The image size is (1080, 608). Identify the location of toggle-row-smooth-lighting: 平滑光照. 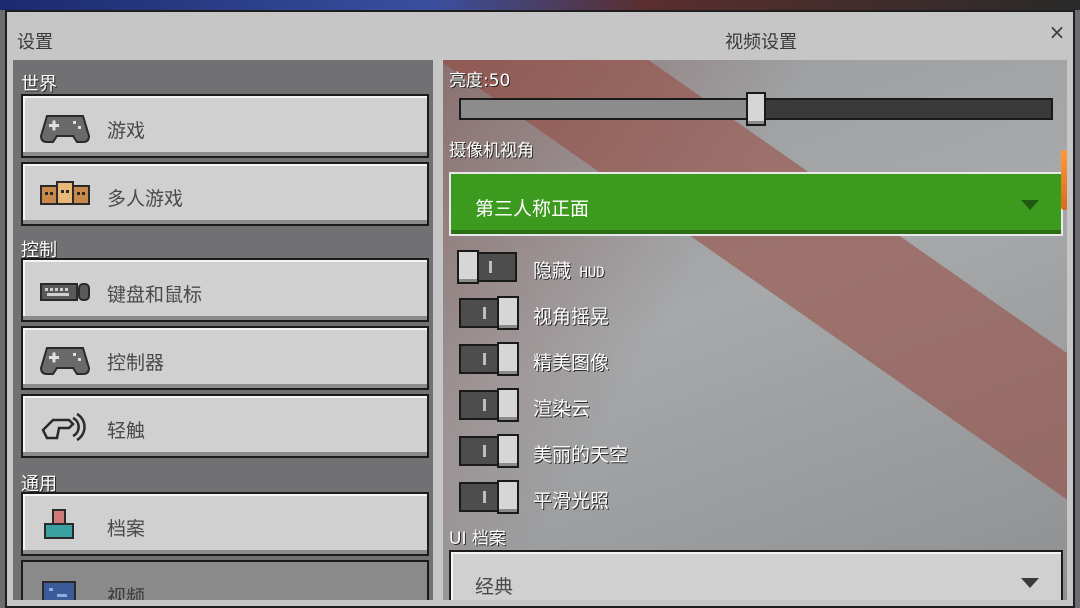
(749, 496).